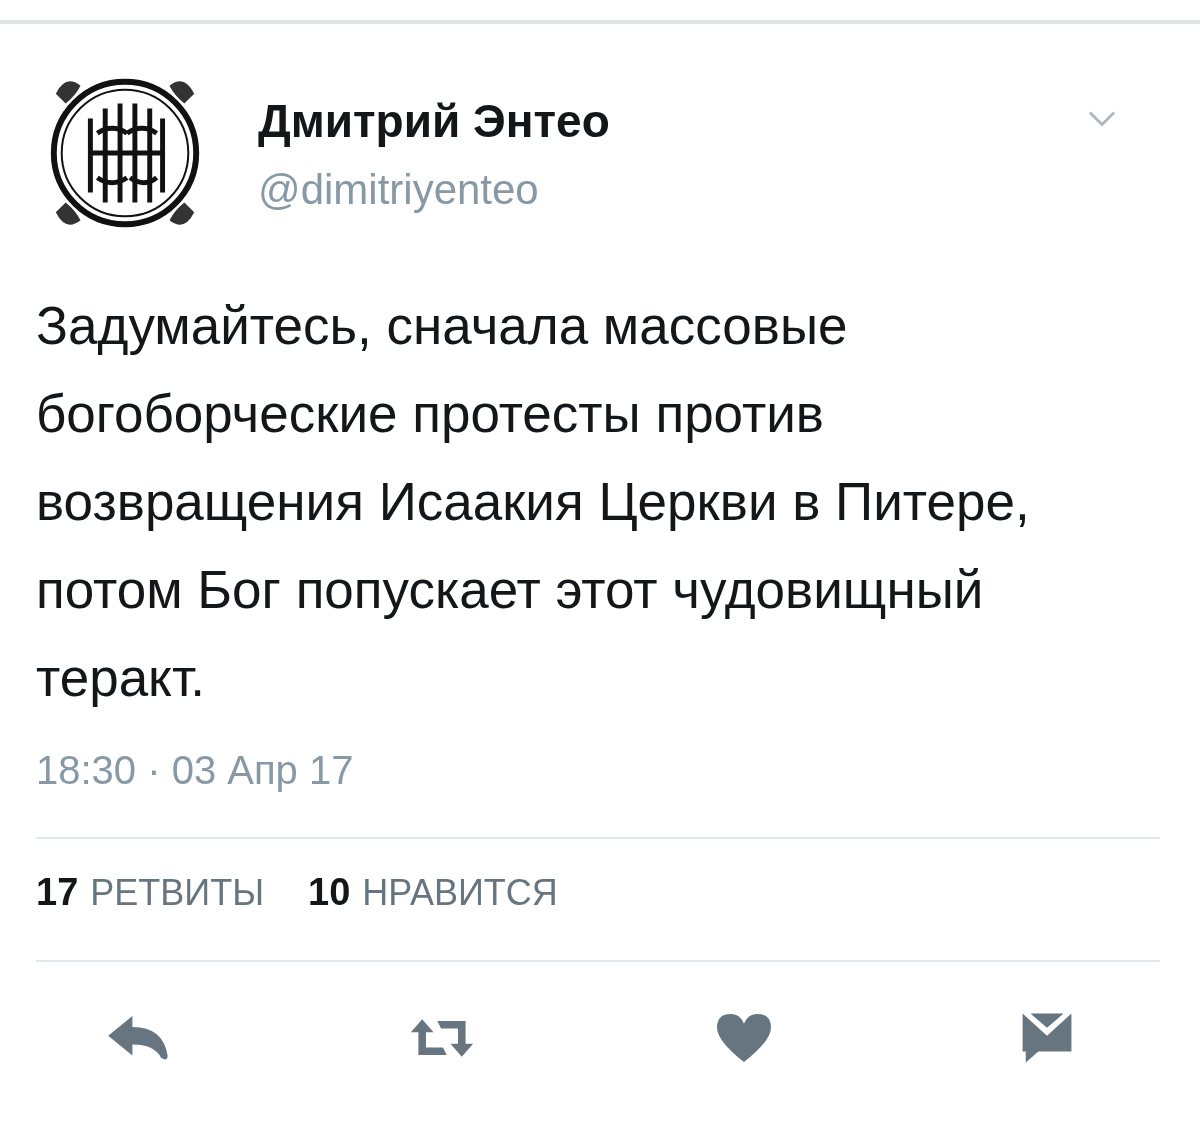  What do you see at coordinates (177, 893) in the screenshot?
I see `stat-label: РЕТВИТЫ` at bounding box center [177, 893].